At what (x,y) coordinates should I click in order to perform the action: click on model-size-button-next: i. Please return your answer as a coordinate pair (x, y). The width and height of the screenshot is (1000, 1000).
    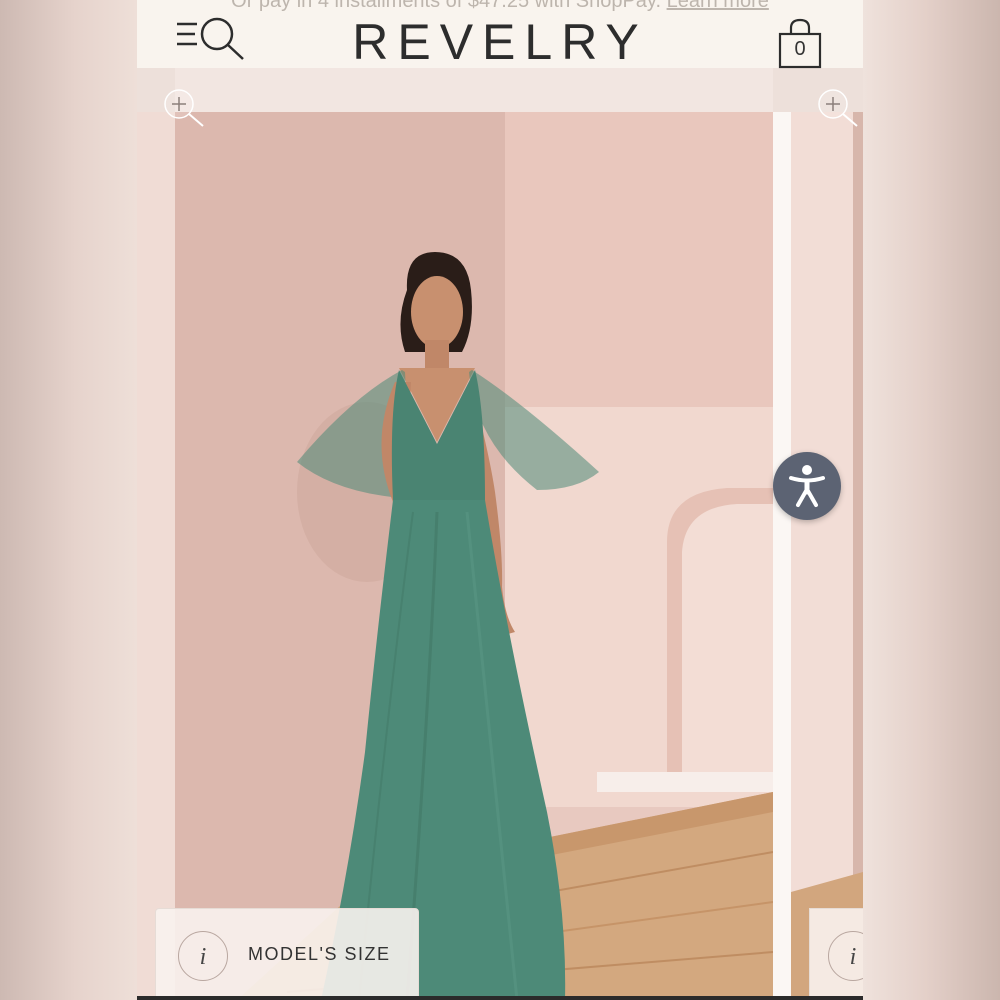
    Looking at the image, I should click on (836, 954).